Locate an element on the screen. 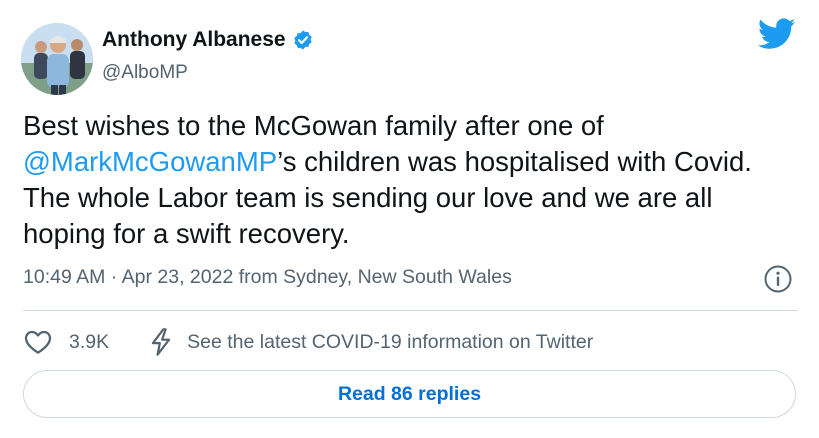 The height and width of the screenshot is (438, 819). read-replies-label: Read 86 replies is located at coordinates (409, 393).